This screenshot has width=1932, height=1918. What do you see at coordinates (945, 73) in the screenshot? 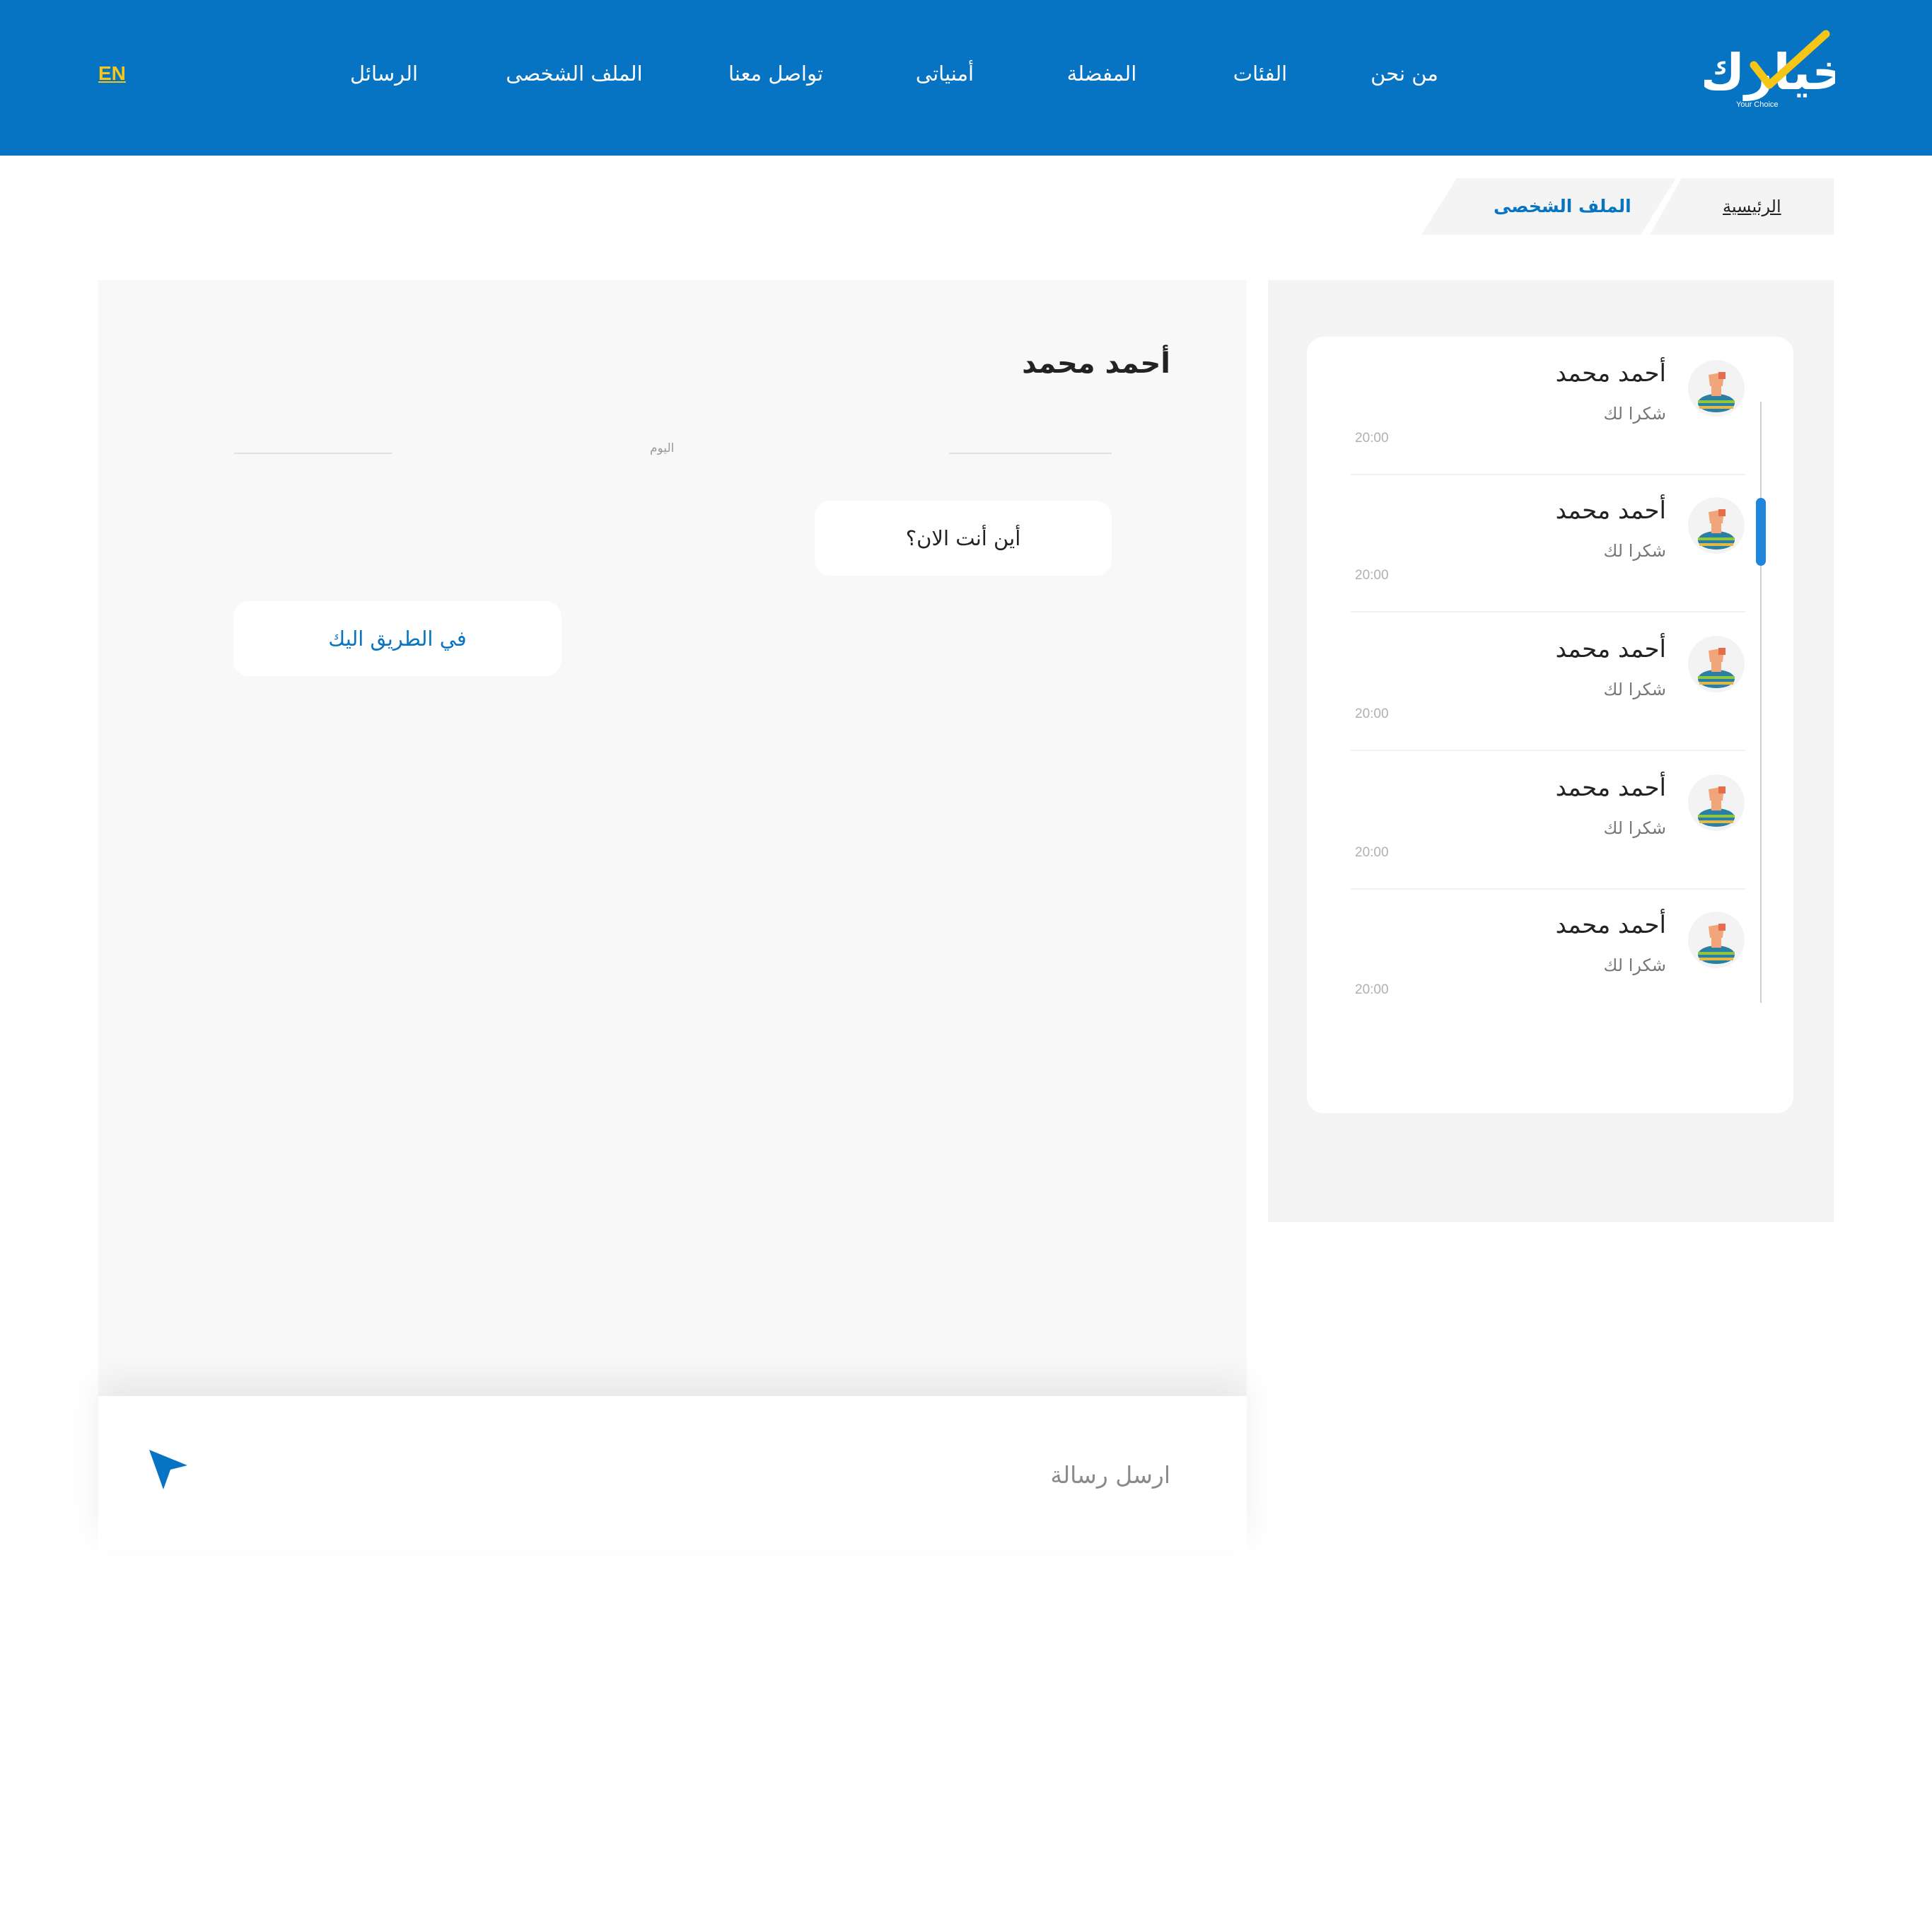
I see `nav-wishes: أمنياتى` at bounding box center [945, 73].